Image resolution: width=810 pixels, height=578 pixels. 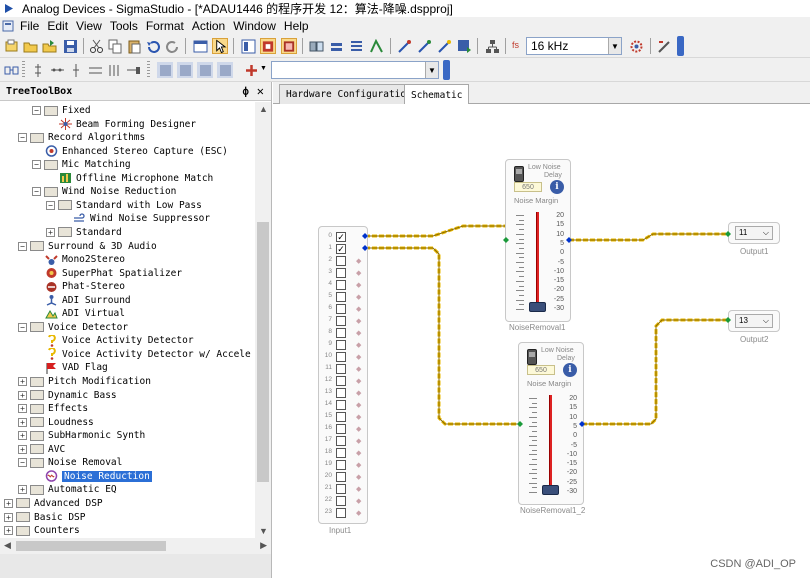 What do you see at coordinates (114, 70) in the screenshot?
I see `pin-stack-icon` at bounding box center [114, 70].